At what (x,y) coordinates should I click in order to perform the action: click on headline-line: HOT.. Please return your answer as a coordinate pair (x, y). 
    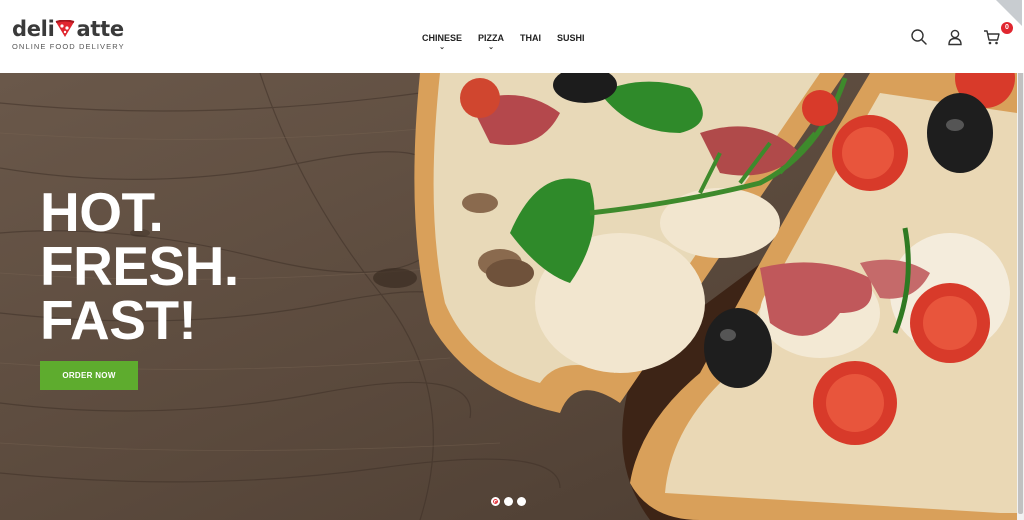
    Looking at the image, I should click on (102, 212).